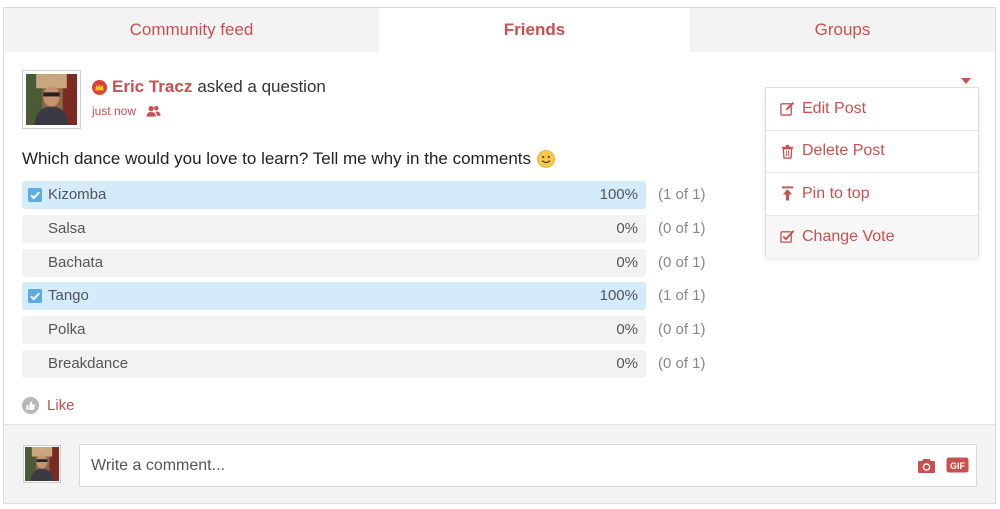 The height and width of the screenshot is (509, 1000). I want to click on poll-option-label: Polka, so click(67, 330).